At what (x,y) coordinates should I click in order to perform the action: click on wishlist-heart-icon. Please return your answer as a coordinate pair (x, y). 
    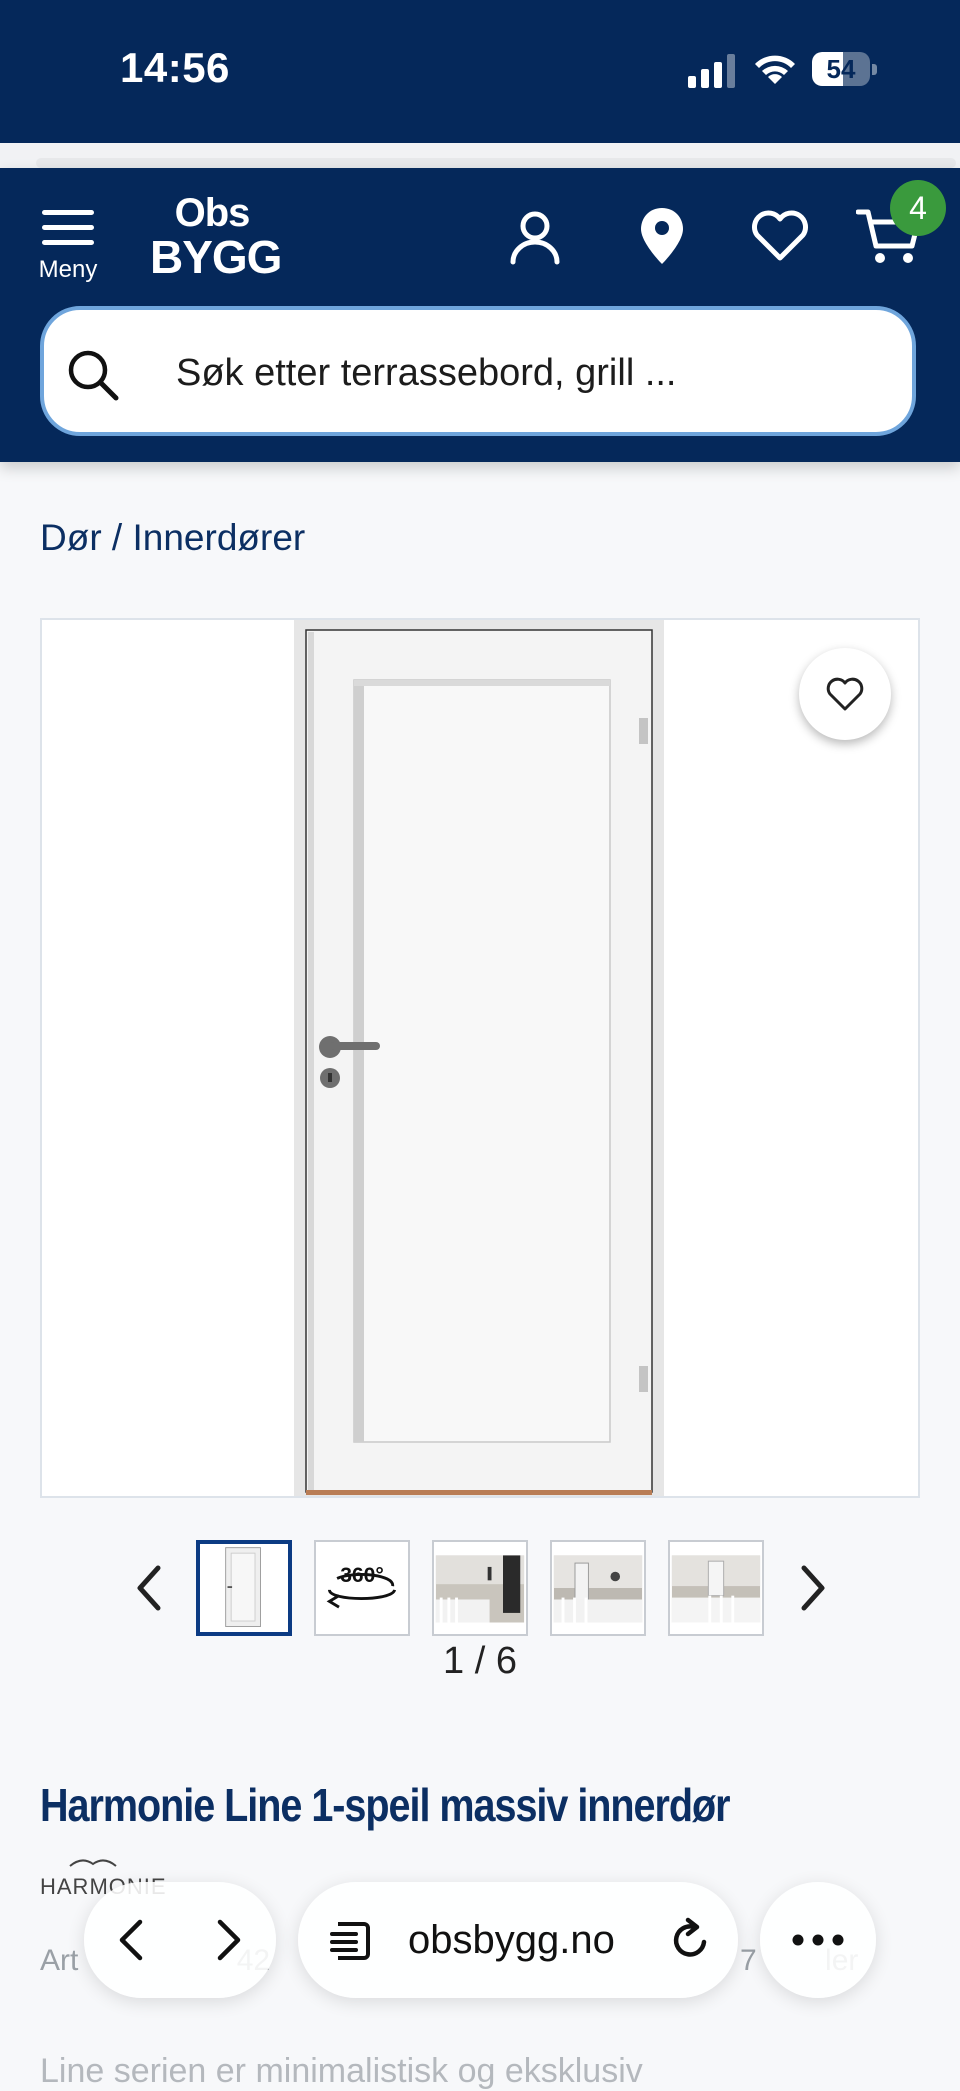
    Looking at the image, I should click on (780, 236).